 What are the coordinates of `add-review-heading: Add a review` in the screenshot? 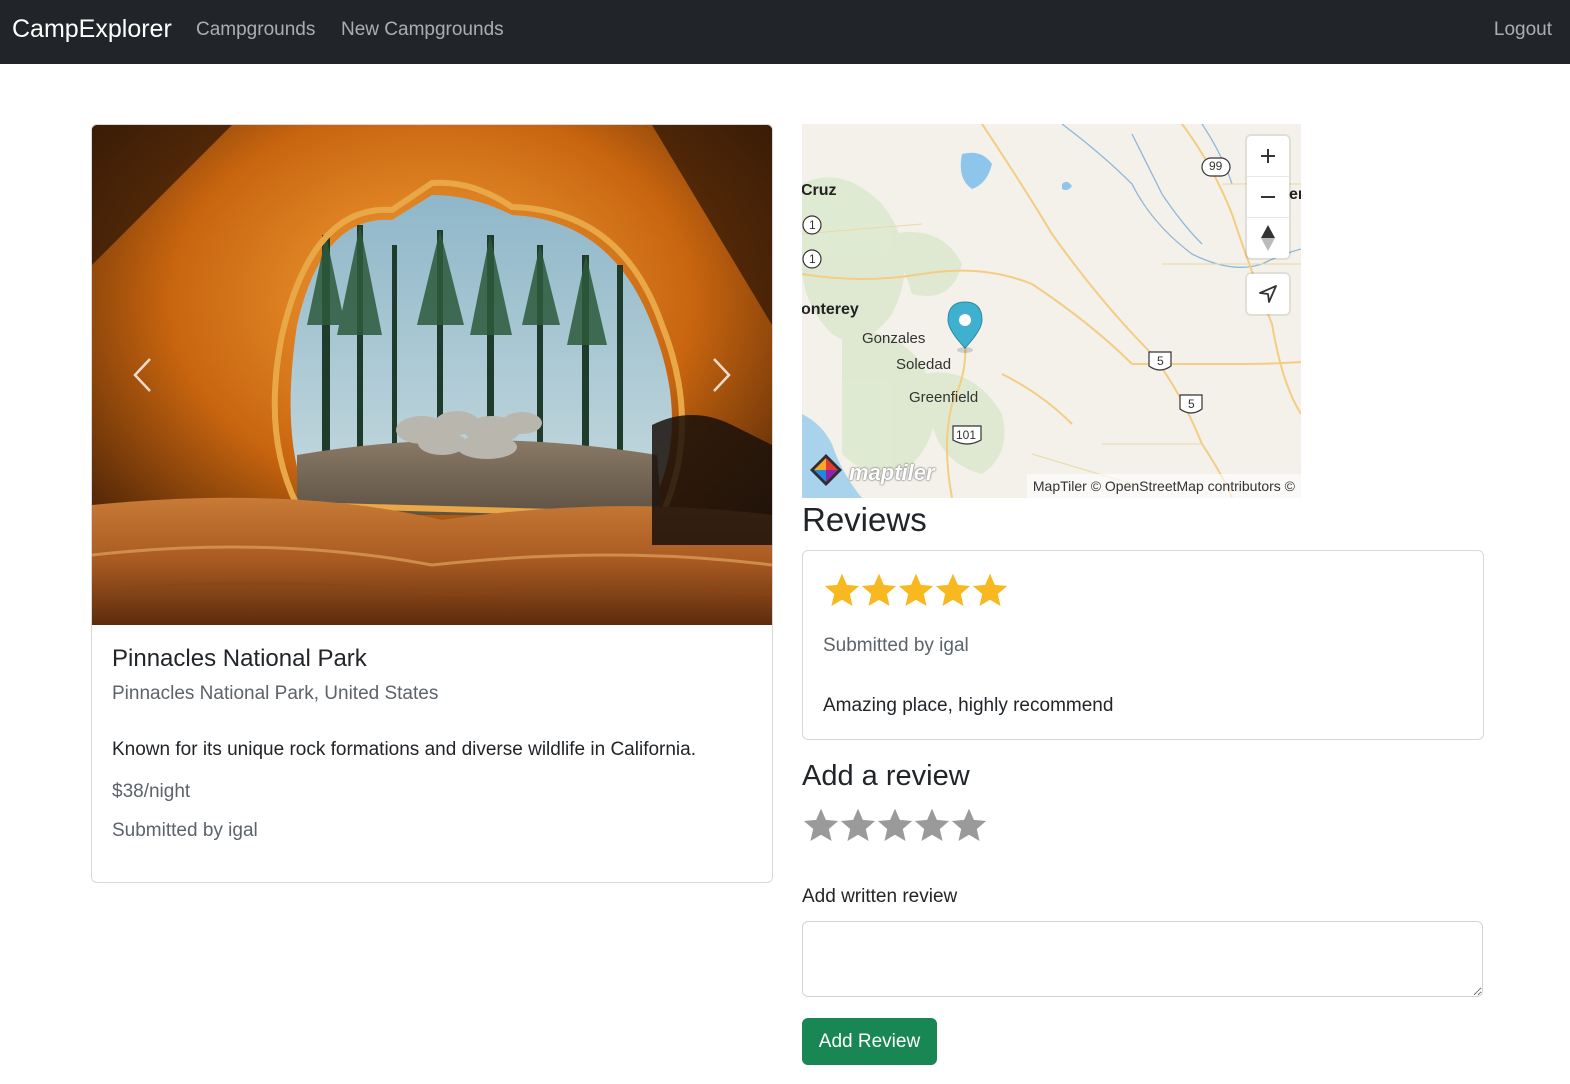 It's located at (886, 776).